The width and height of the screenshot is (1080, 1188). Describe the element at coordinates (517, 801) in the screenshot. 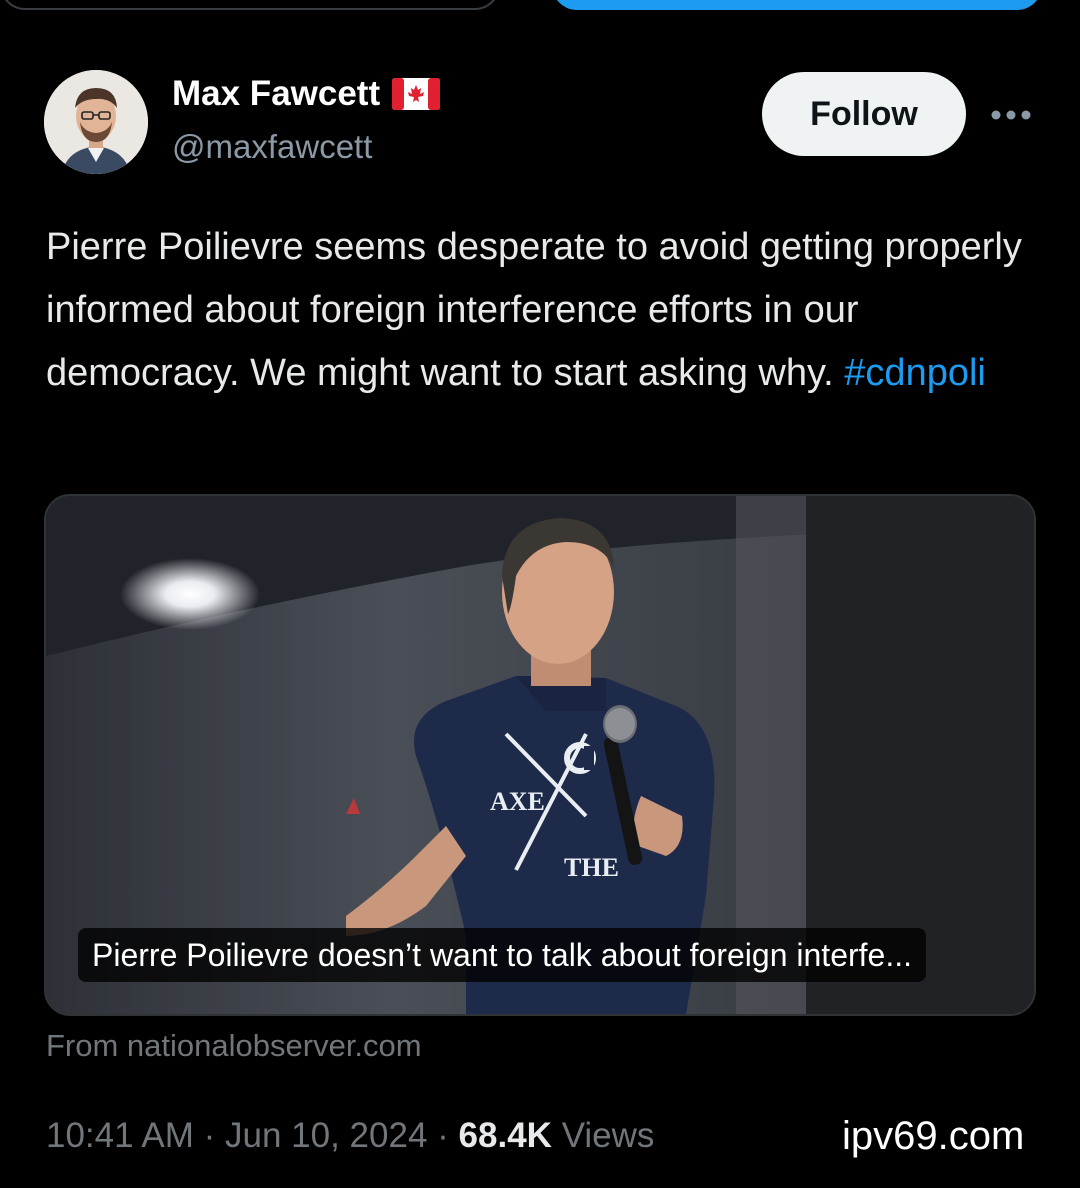

I see `shirt-text-axe: AXE` at that location.